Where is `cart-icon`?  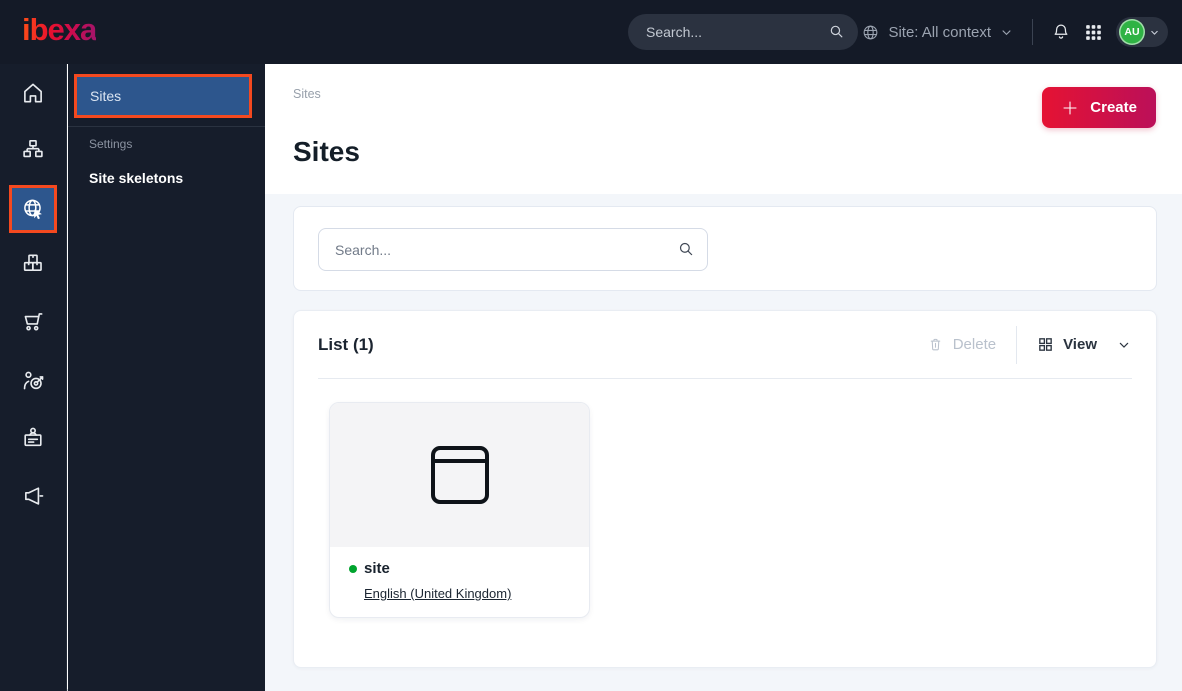 cart-icon is located at coordinates (33, 322).